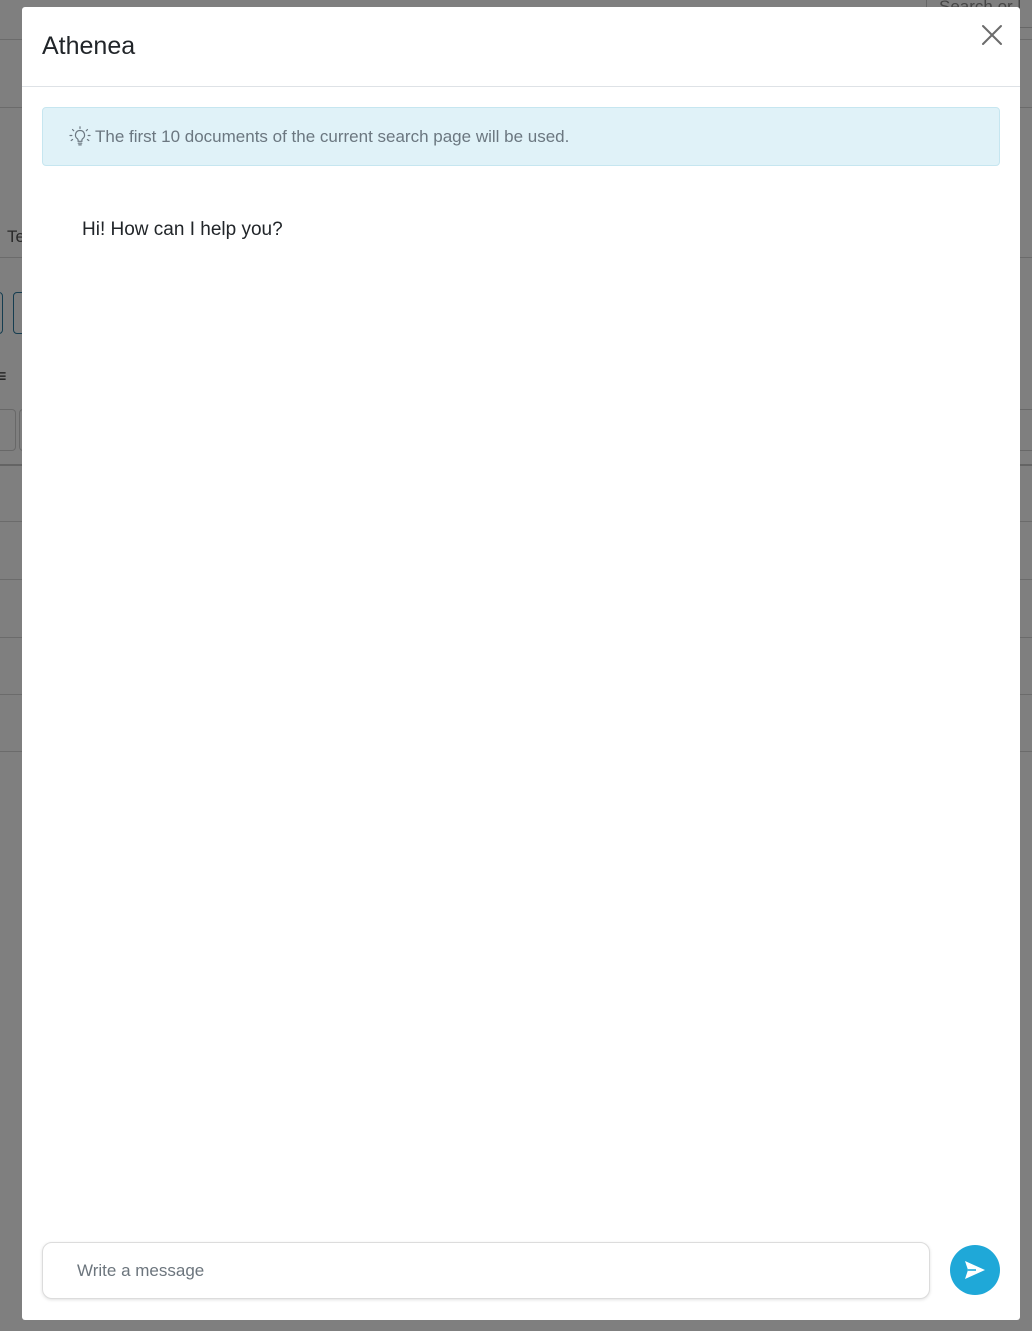  Describe the element at coordinates (182, 229) in the screenshot. I see `assistant-message: Hi! How can I help you?` at that location.